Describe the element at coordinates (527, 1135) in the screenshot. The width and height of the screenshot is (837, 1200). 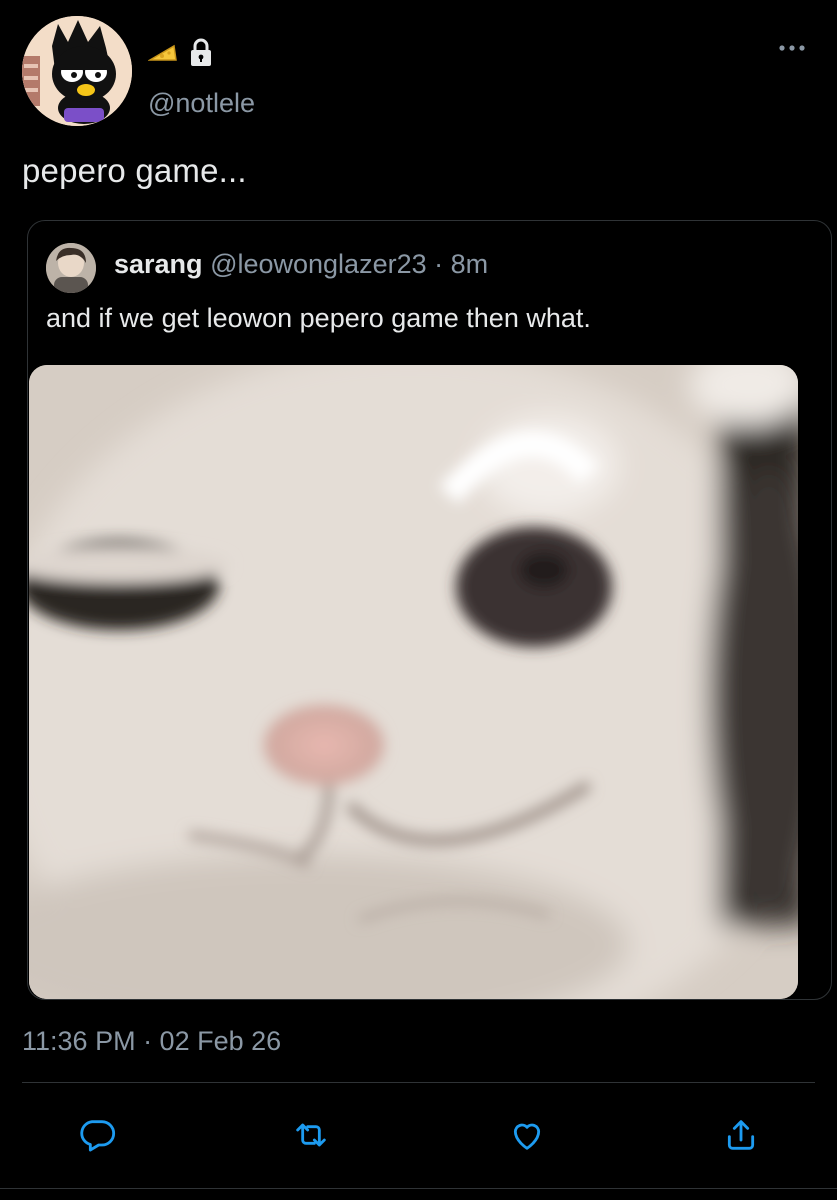
I see `like-icon` at that location.